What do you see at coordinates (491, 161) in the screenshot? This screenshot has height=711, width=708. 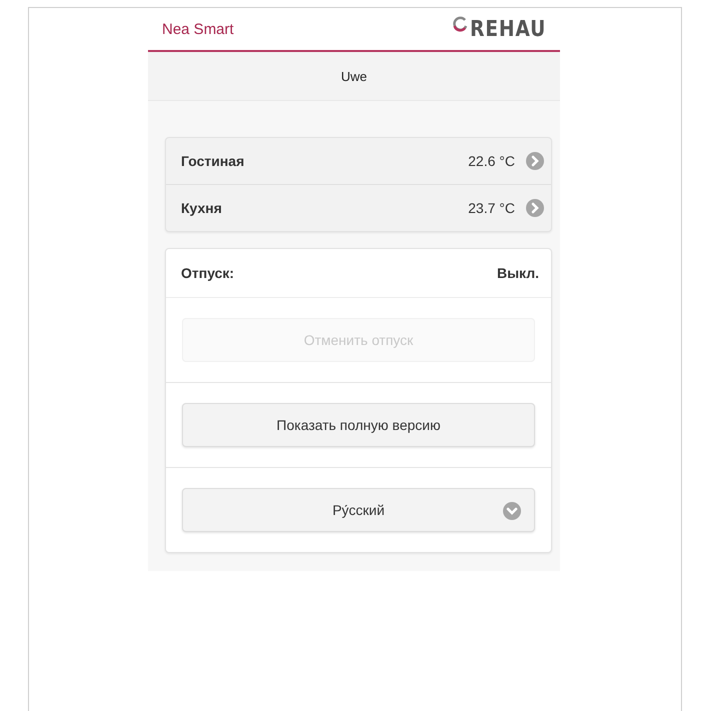 I see `room-temperature: 22.6 °C` at bounding box center [491, 161].